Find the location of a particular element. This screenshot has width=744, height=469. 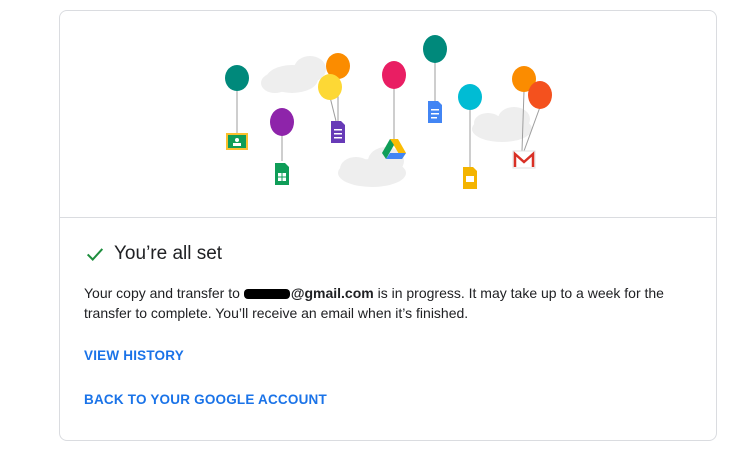

back-to-account-link: BACK TO YOUR GOOGLE ACCOUNT is located at coordinates (205, 399).